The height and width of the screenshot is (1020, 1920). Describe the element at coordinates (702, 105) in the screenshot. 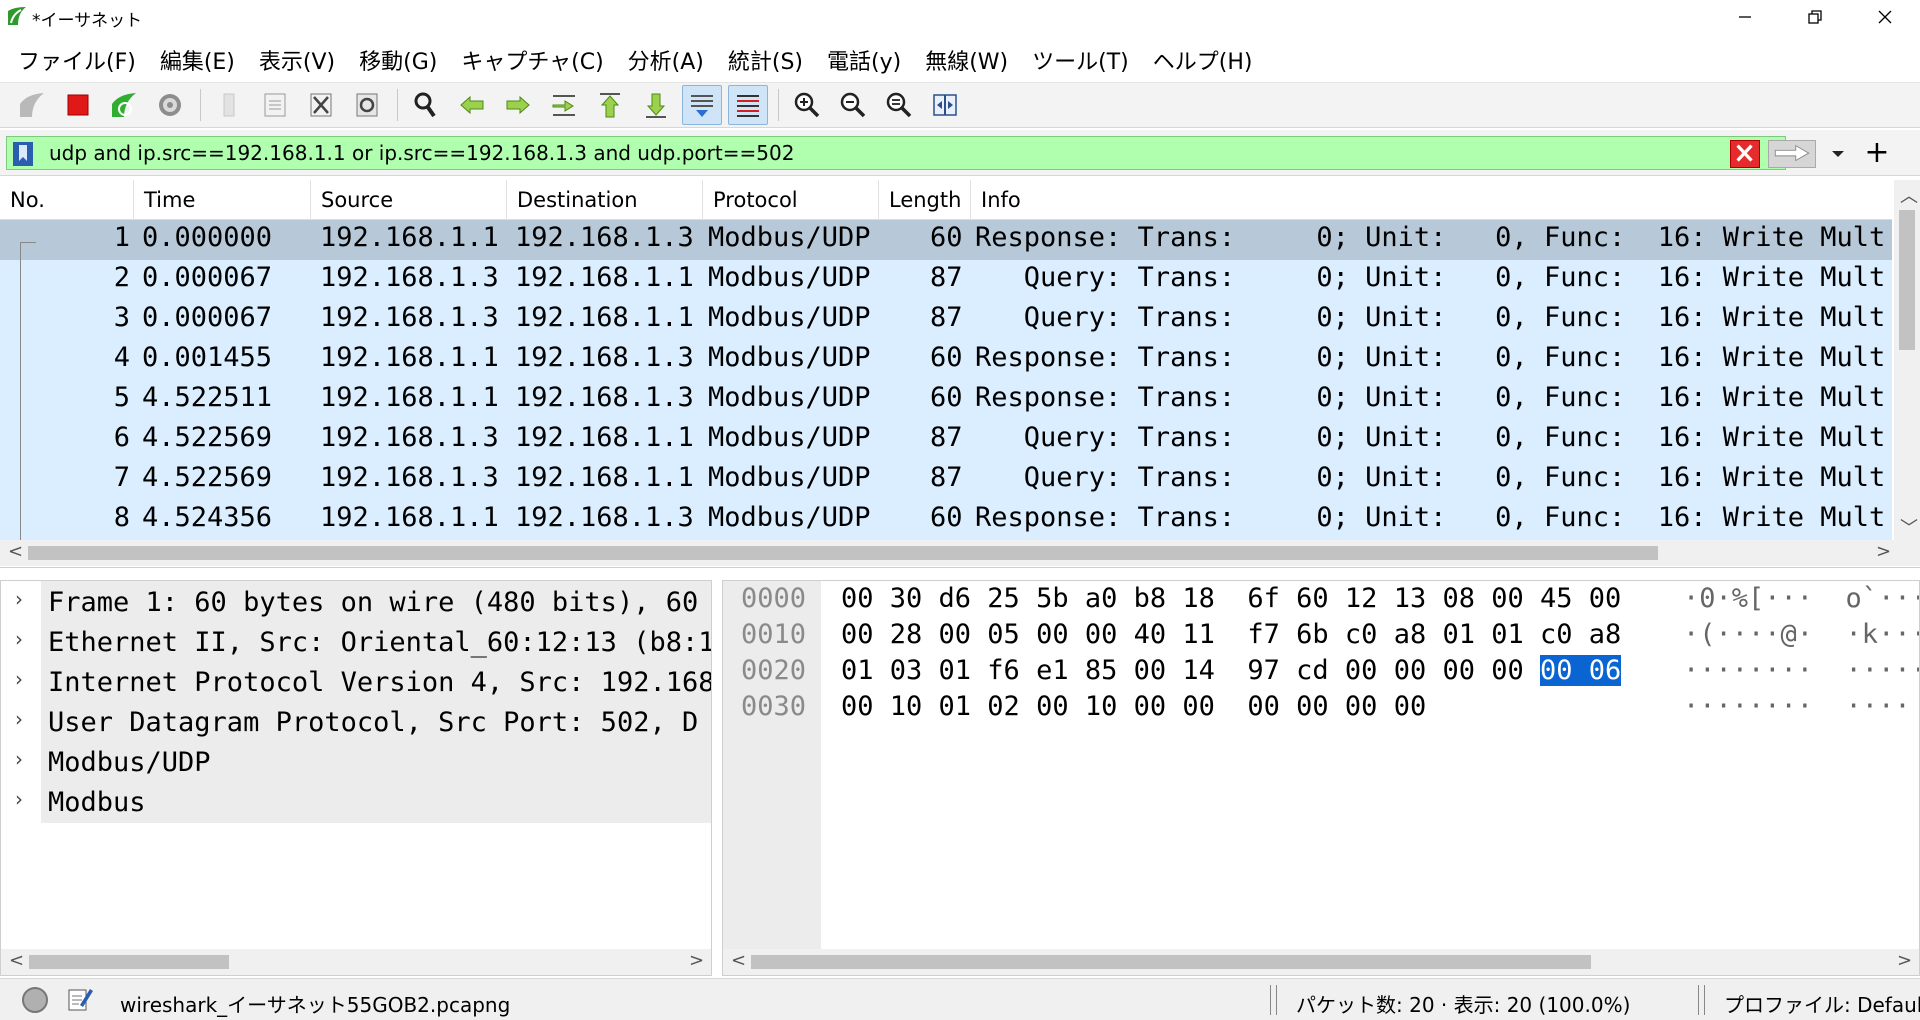

I see `autoscroll-button` at that location.